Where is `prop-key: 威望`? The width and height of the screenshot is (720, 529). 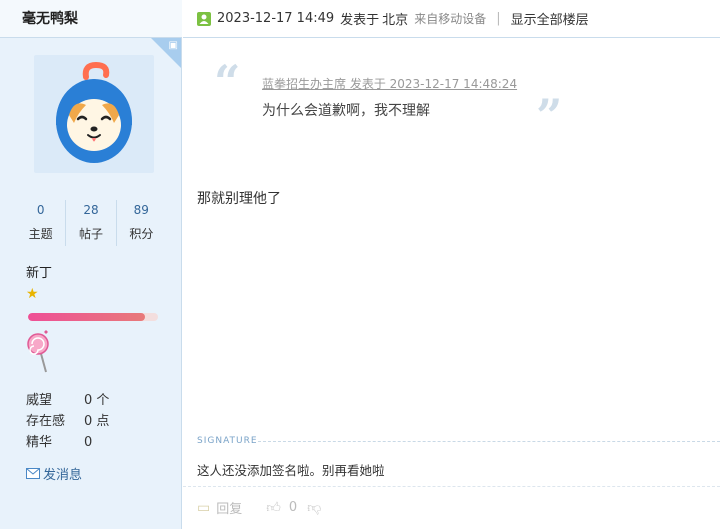 prop-key: 威望 is located at coordinates (39, 400).